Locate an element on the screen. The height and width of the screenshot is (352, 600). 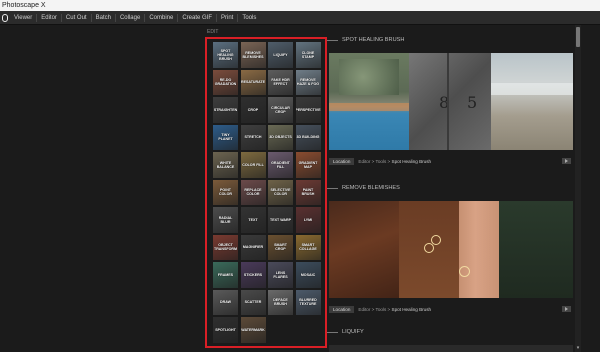
tool-gradient-map: GRADIENT MAP is located at coordinates (308, 165).